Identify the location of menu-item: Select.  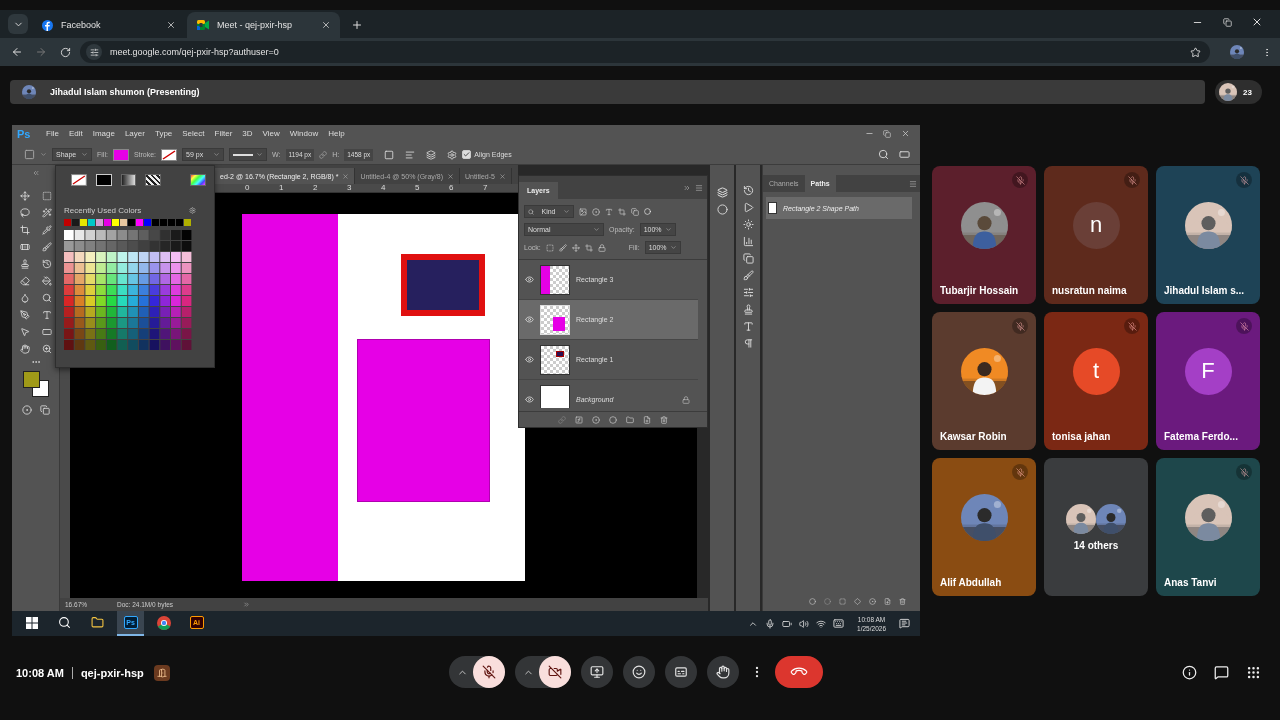
(193, 133).